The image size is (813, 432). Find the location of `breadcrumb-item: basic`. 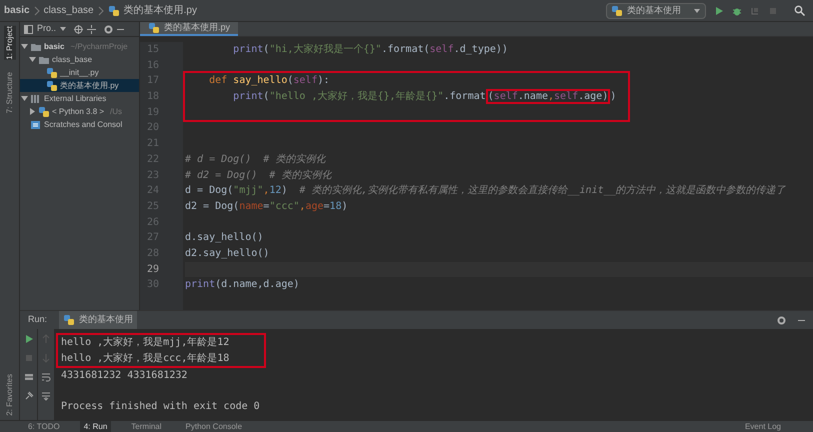

breadcrumb-item: basic is located at coordinates (17, 10).